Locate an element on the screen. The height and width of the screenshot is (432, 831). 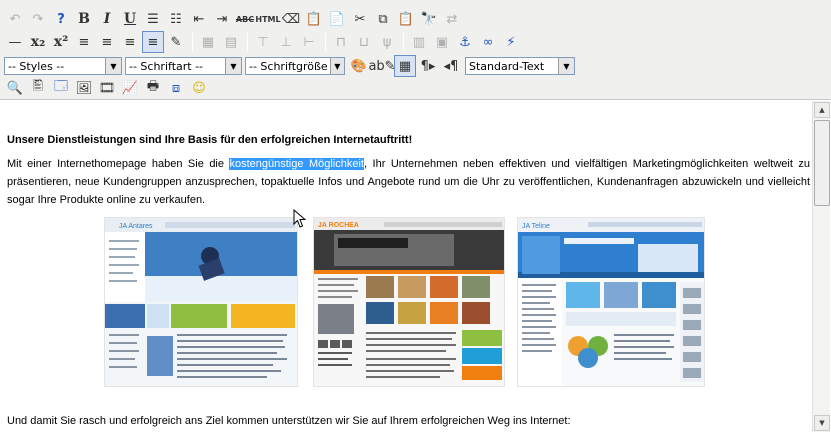
row-before-button: ⊤ is located at coordinates (263, 42).